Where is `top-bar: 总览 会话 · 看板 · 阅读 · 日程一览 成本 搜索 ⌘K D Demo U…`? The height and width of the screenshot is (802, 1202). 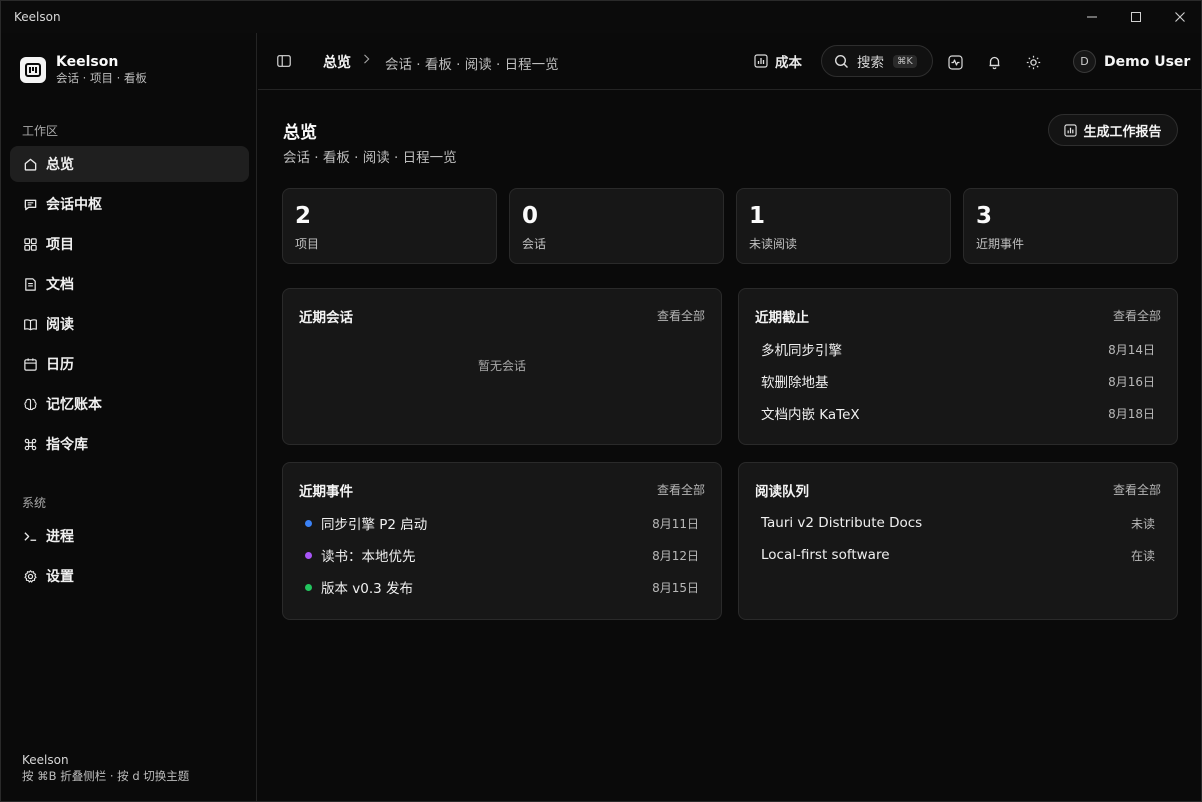
top-bar: 总览 会话 · 看板 · 阅读 · 日程一览 成本 搜索 ⌘K D Demo U… is located at coordinates (729, 61).